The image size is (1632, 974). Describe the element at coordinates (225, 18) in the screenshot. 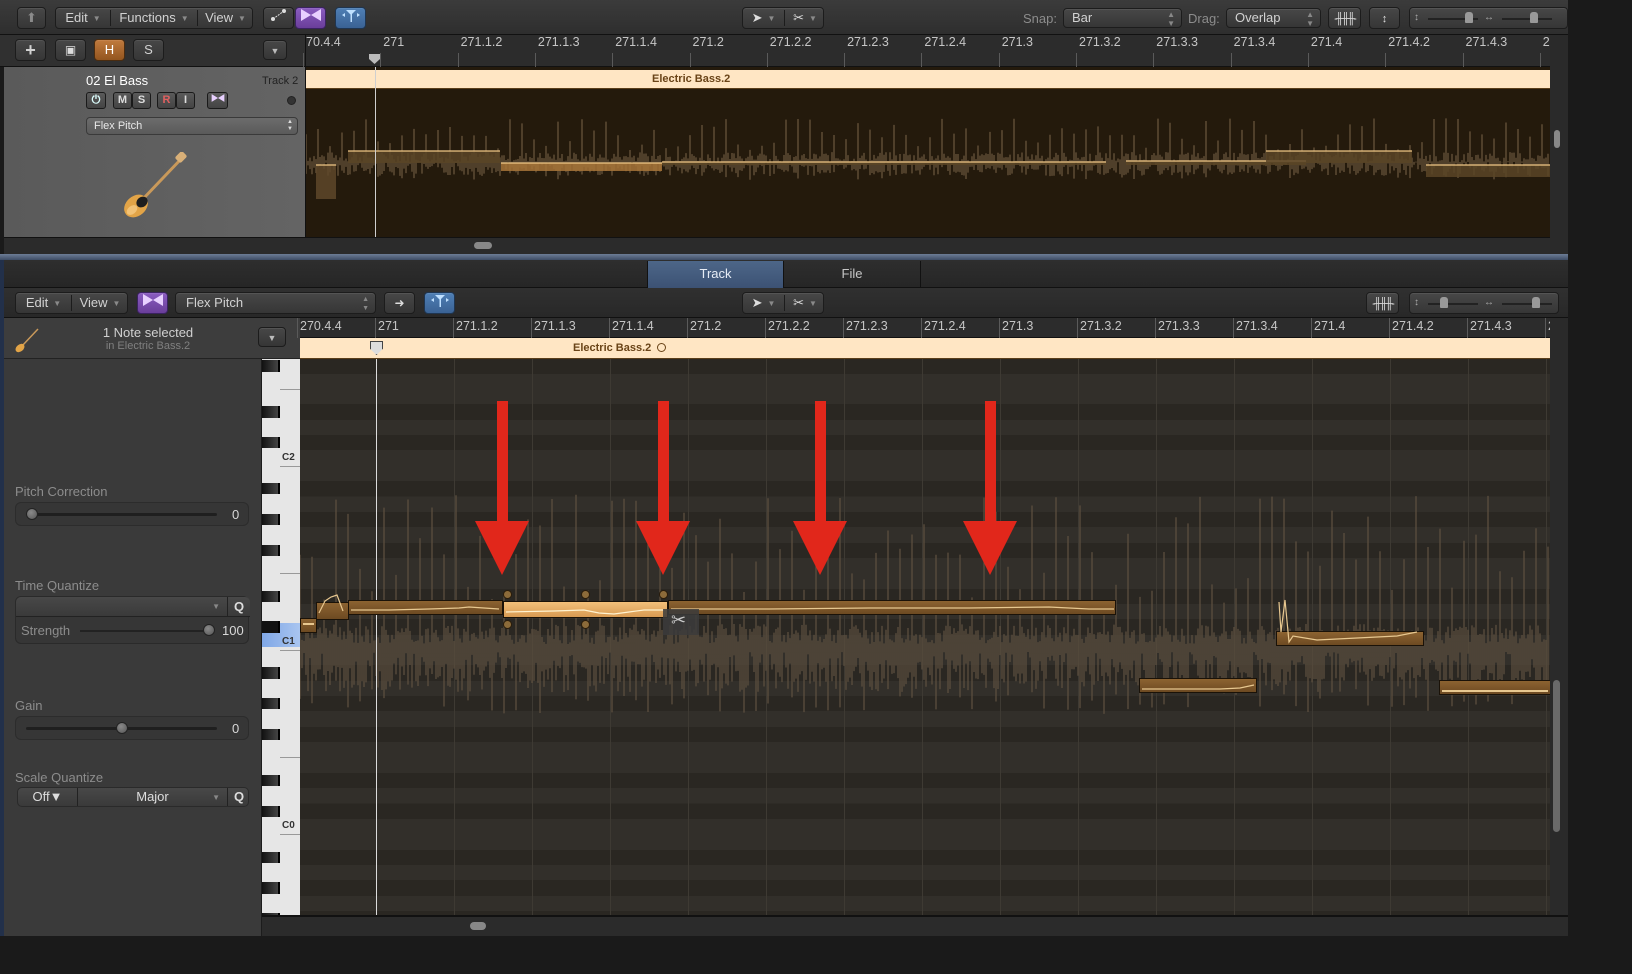

I see `view-menu: View ▼` at that location.